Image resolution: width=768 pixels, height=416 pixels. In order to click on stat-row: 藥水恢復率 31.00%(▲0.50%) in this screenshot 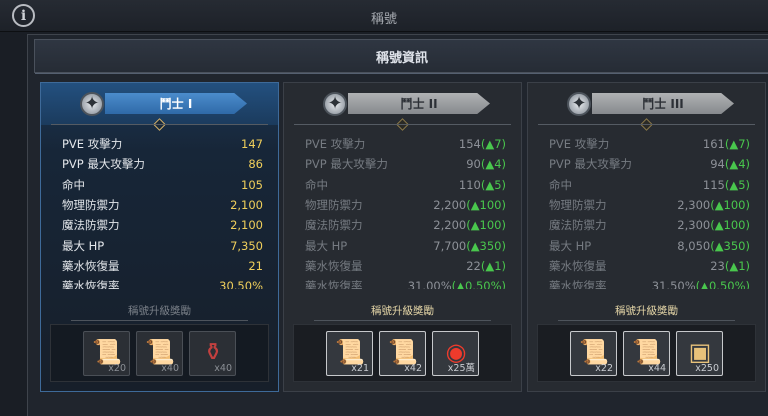, I will do `click(402, 282)`.